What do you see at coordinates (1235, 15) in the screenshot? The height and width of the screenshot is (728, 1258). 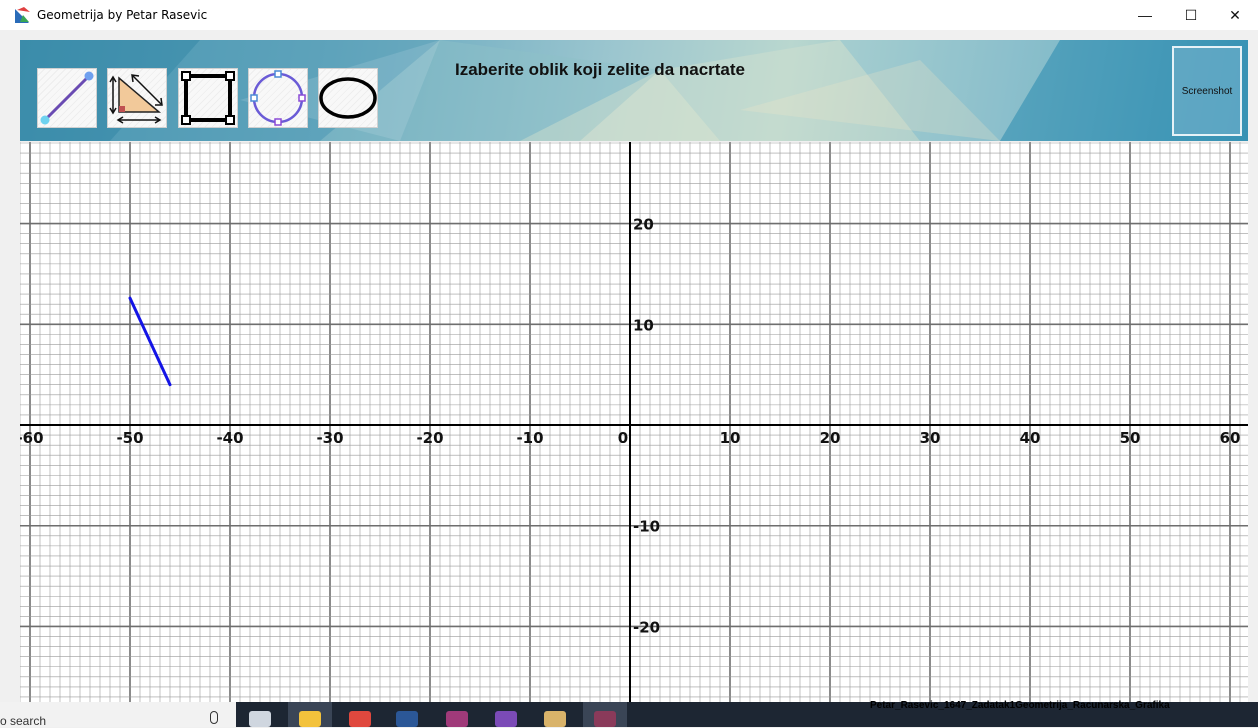 I see `close-button: ✕` at bounding box center [1235, 15].